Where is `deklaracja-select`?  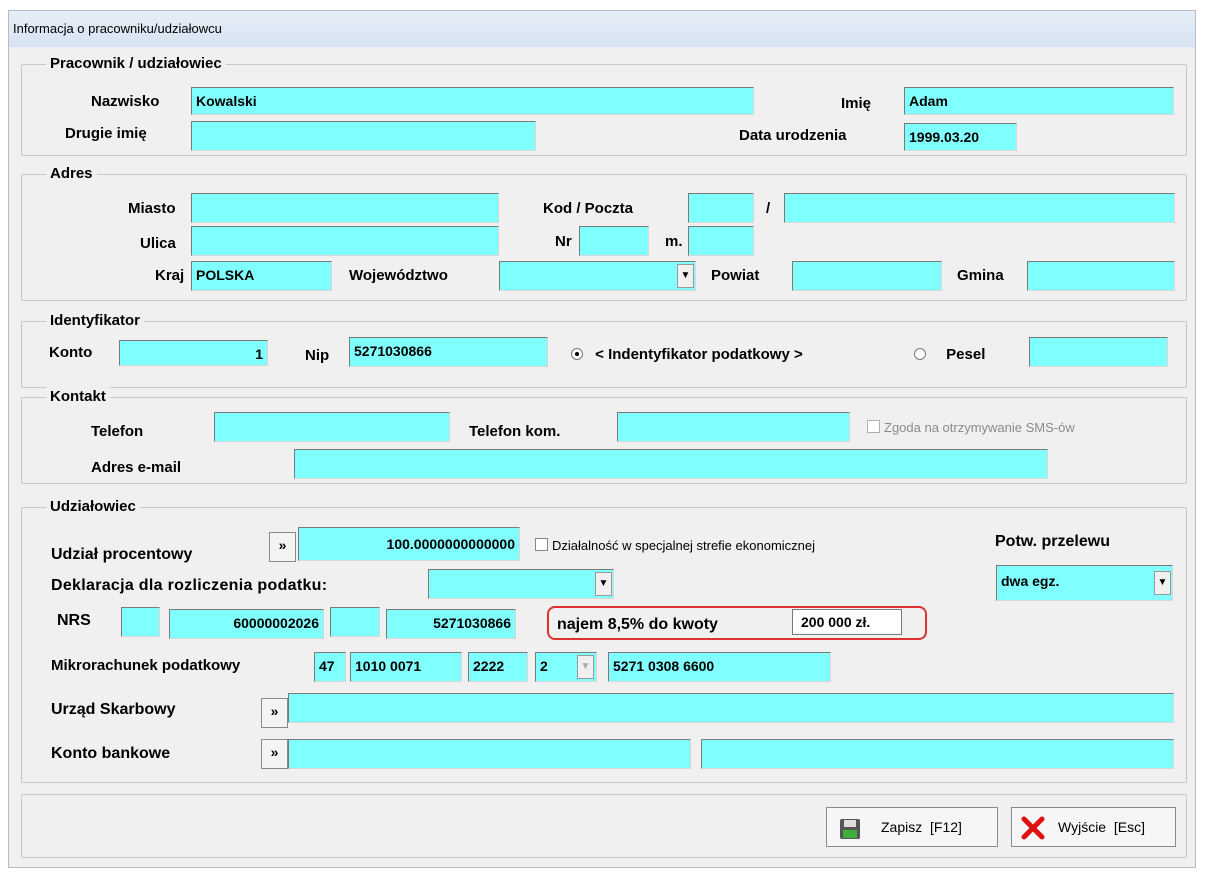
deklaracja-select is located at coordinates (521, 584).